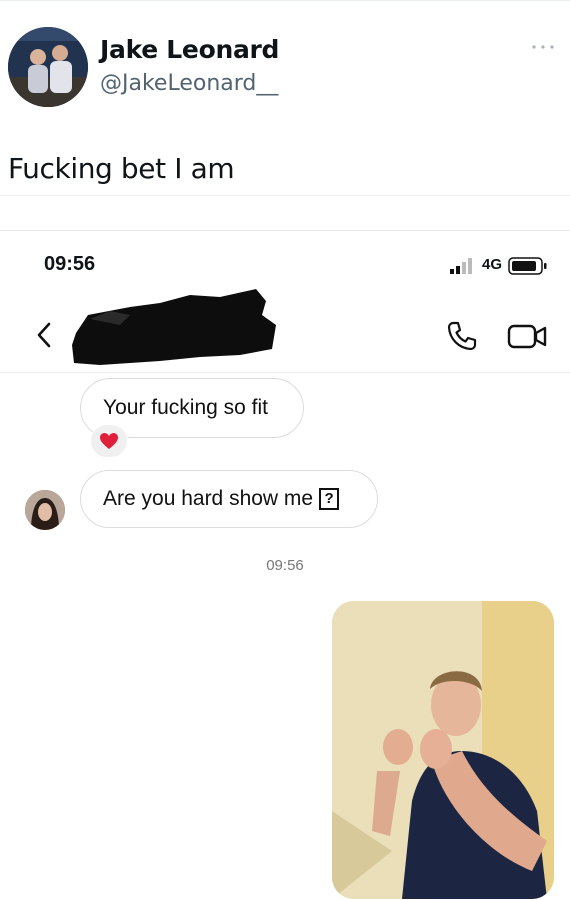 This screenshot has width=570, height=900. What do you see at coordinates (329, 499) in the screenshot?
I see `missing-emoji-icon: ?` at bounding box center [329, 499].